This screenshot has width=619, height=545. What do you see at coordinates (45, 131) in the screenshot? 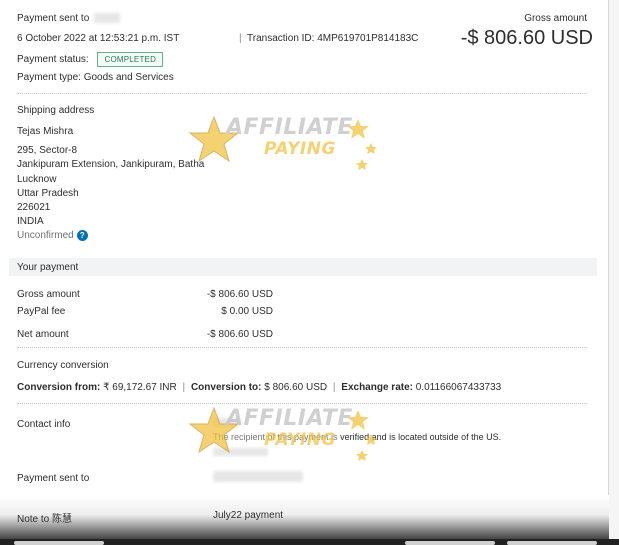
I see `shipping-line: Tejas Mishra` at bounding box center [45, 131].